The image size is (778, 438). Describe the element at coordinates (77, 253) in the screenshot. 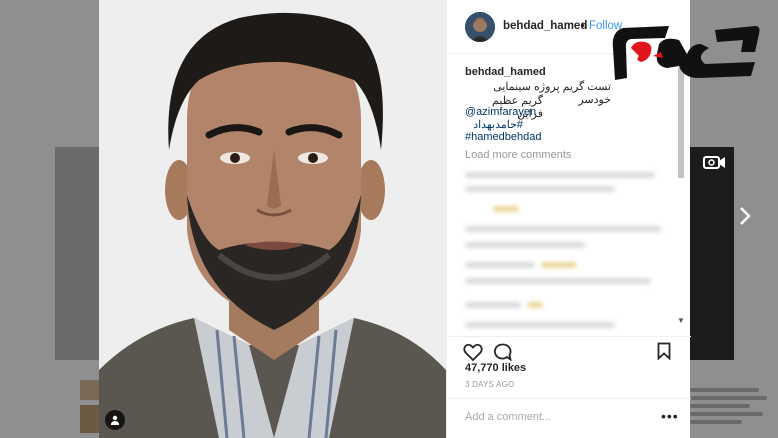

I see `background-left-card` at that location.